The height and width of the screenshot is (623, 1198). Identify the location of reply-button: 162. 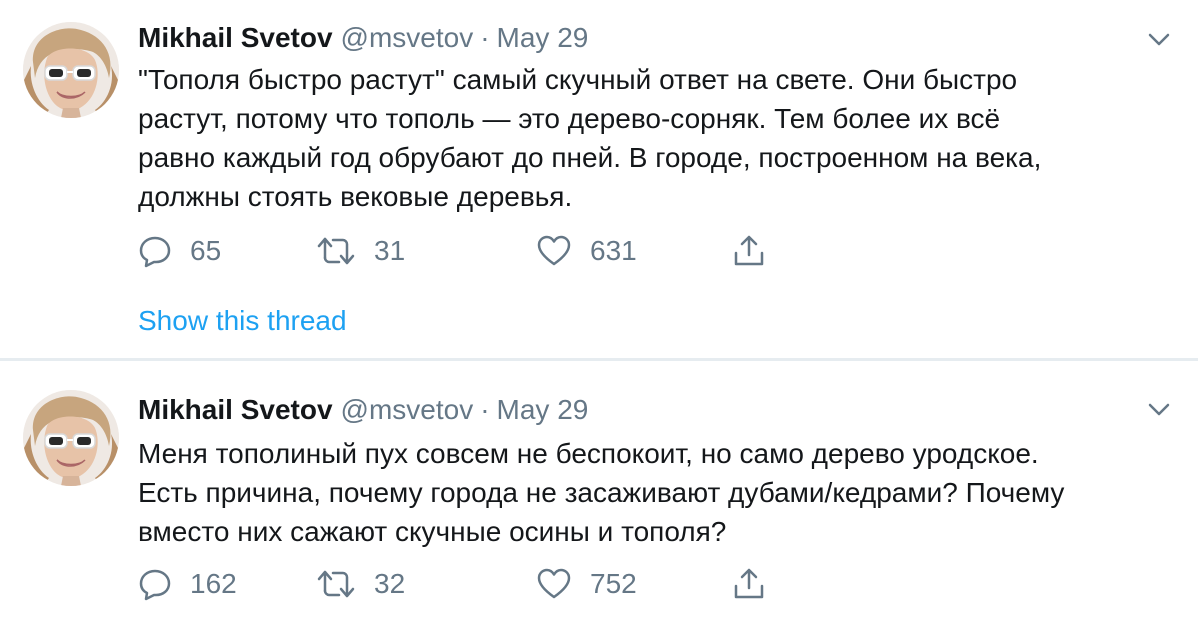
(187, 584).